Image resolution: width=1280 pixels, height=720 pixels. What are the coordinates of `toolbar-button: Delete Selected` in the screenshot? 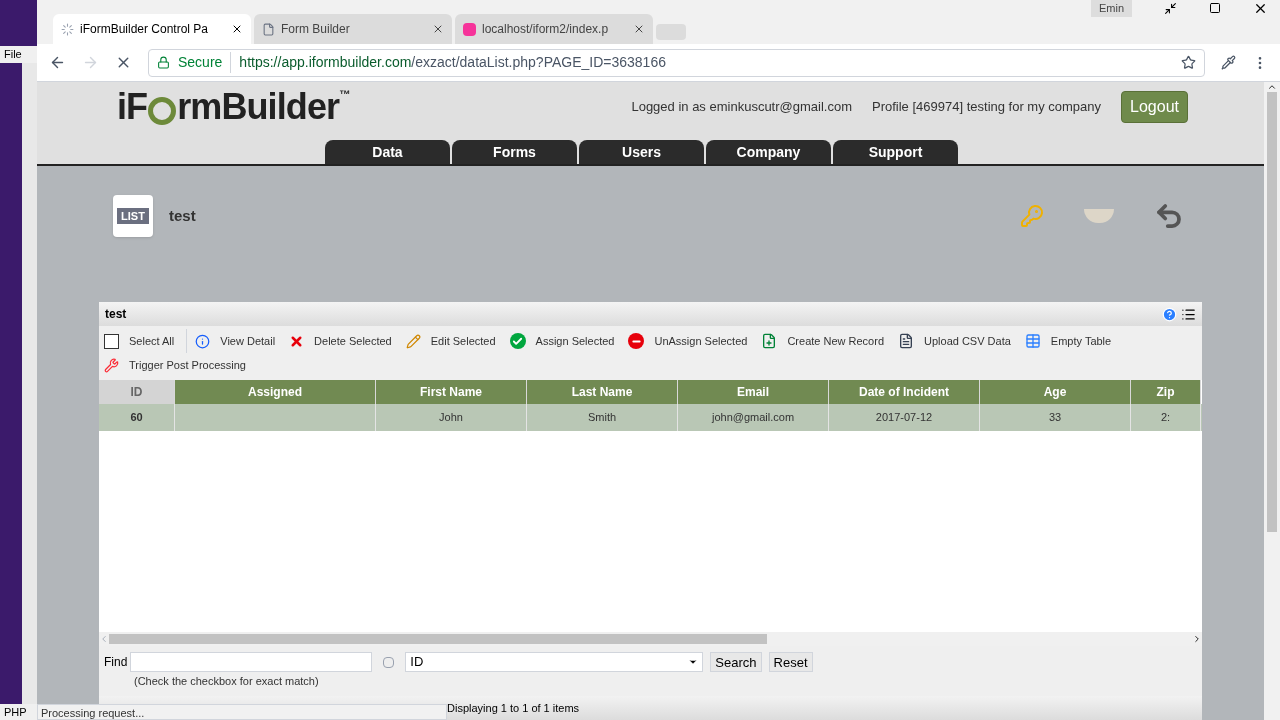 It's located at (347, 341).